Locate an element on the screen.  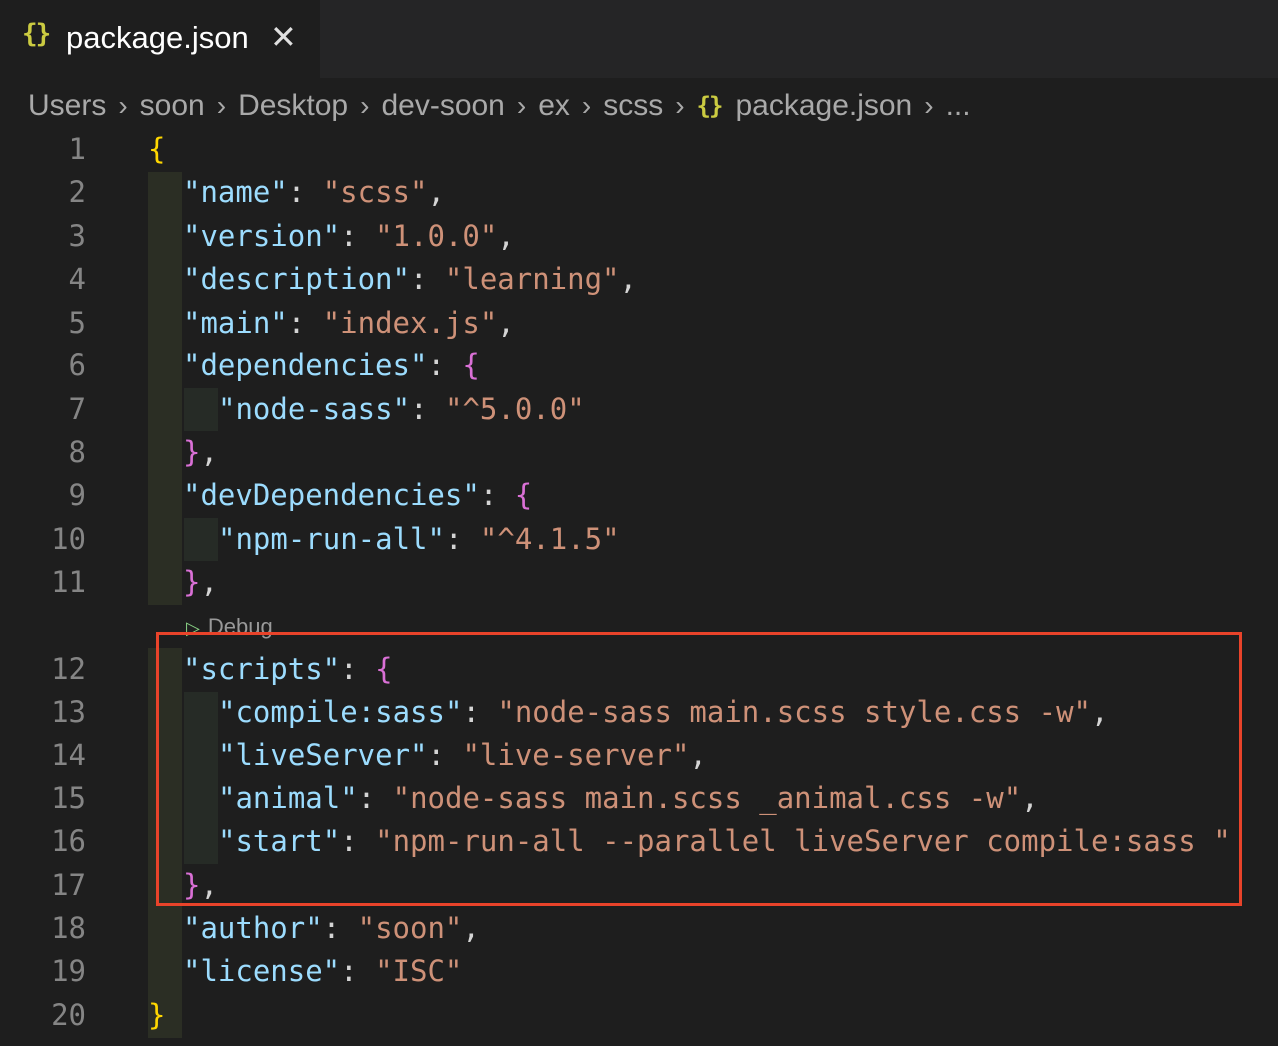
breadcrumb-item-dev-soon: dev-soon is located at coordinates (442, 106).